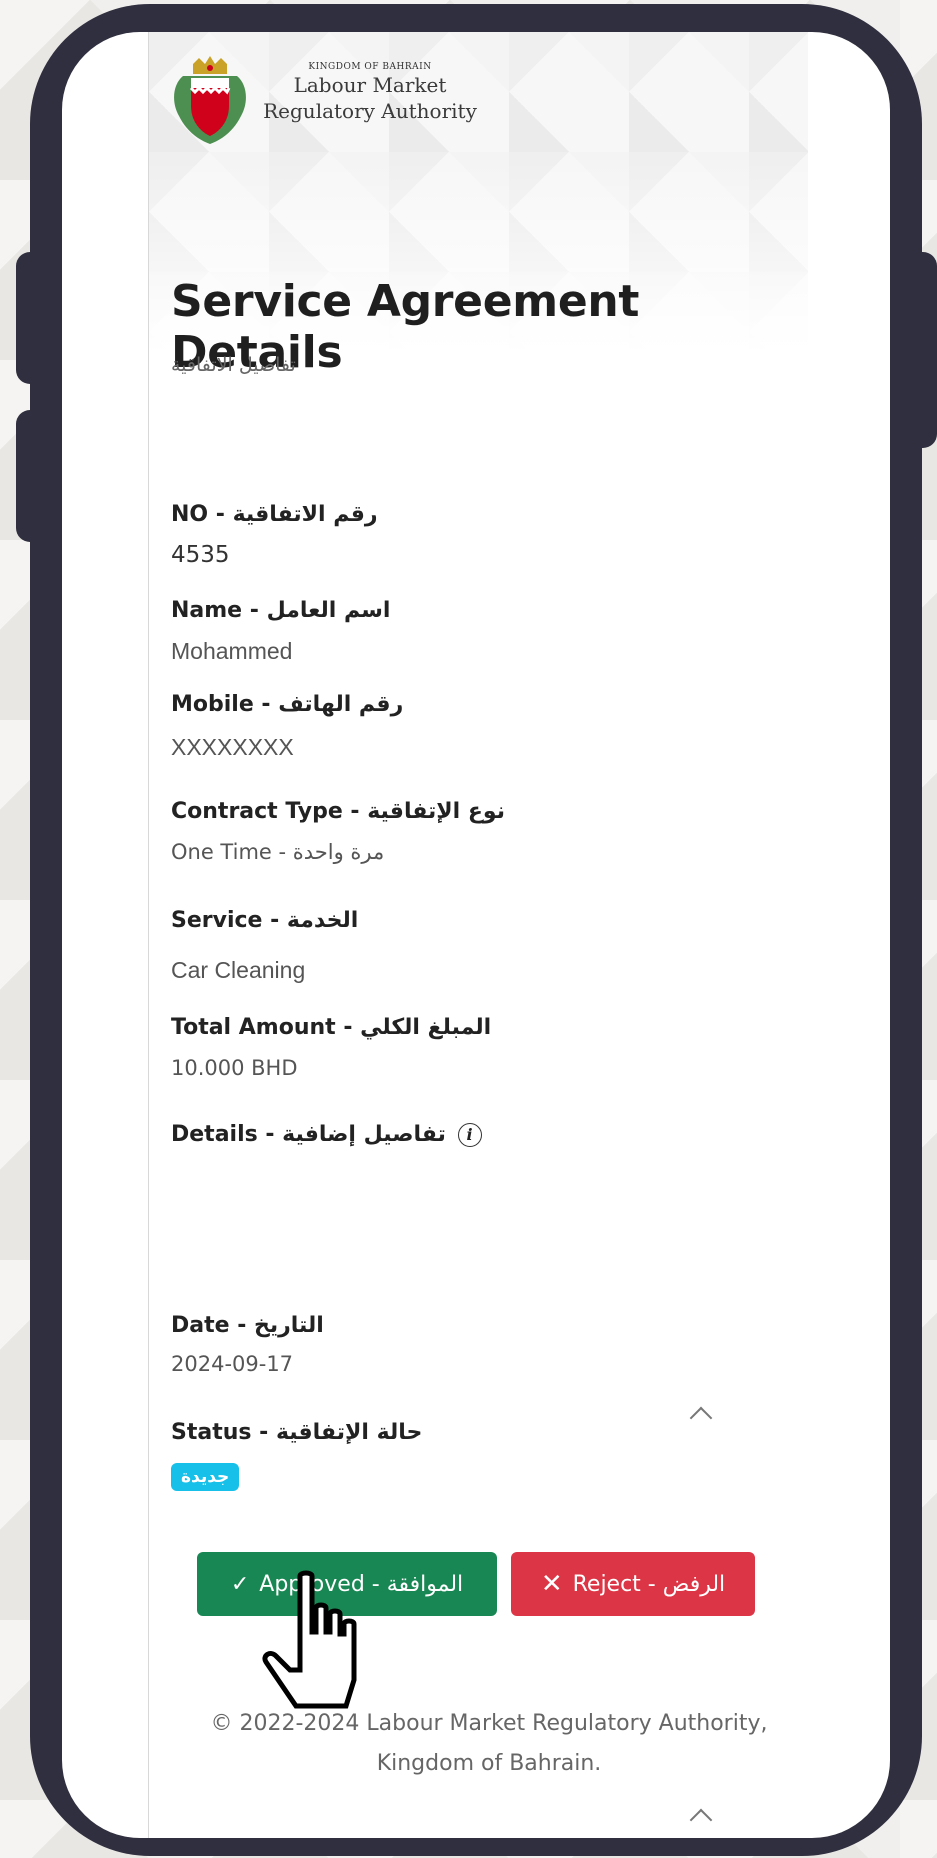 Image resolution: width=937 pixels, height=1858 pixels. Describe the element at coordinates (278, 852) in the screenshot. I see `contract-type-value: One Time - مرة واحدة` at that location.